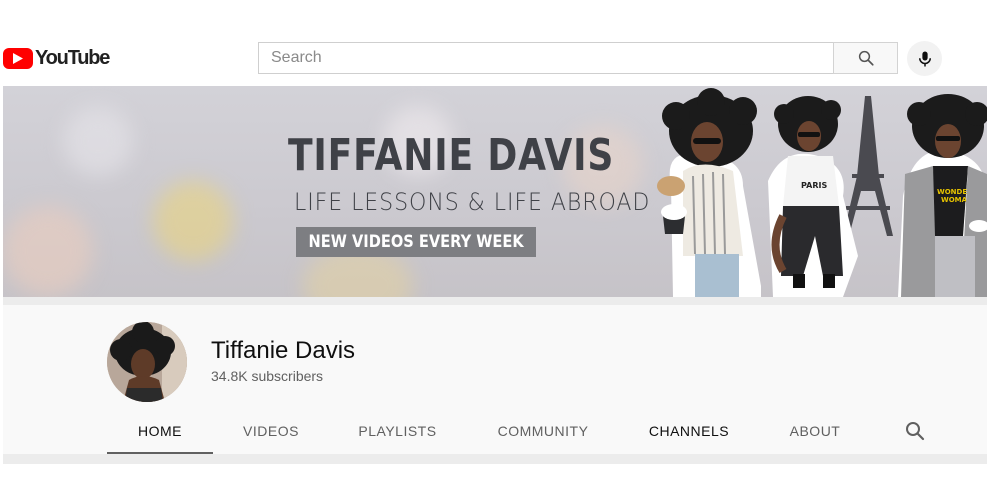  I want to click on tab-home: HOME, so click(160, 432).